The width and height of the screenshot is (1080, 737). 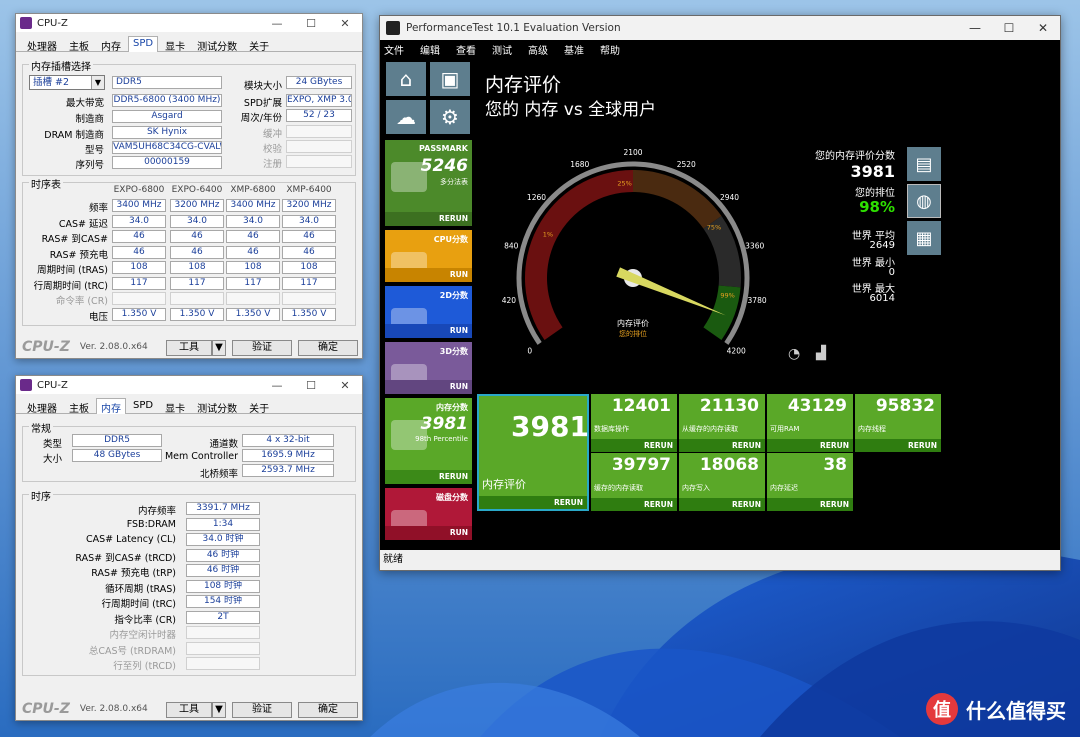 I want to click on metric-tile: 18068 内存写入 RERUN, so click(x=722, y=482).